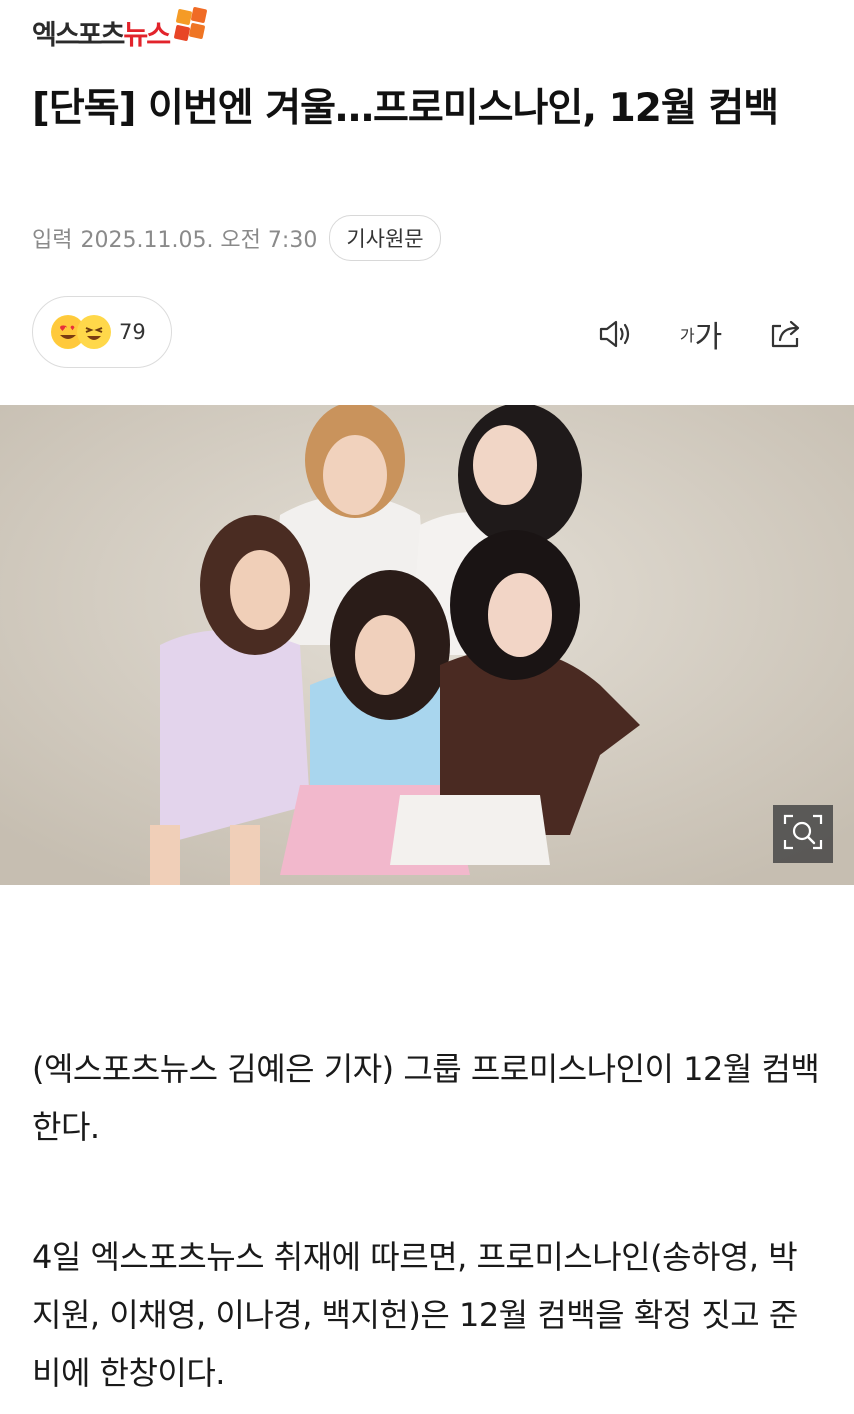 The height and width of the screenshot is (1414, 854). I want to click on original-article-button: 기사원문, so click(385, 238).